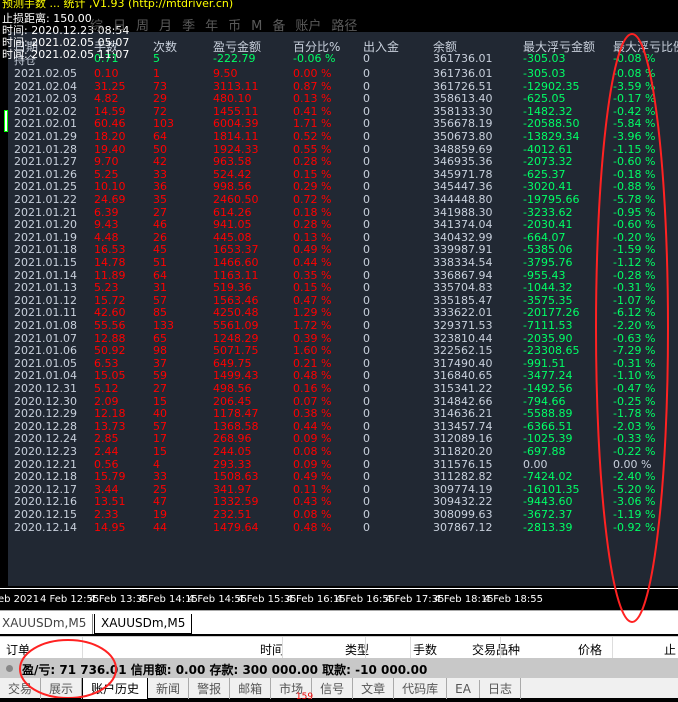 This screenshot has width=678, height=702. What do you see at coordinates (634, 300) in the screenshot?
I see `cell-max-drawdown-pct: -1.07 %` at bounding box center [634, 300].